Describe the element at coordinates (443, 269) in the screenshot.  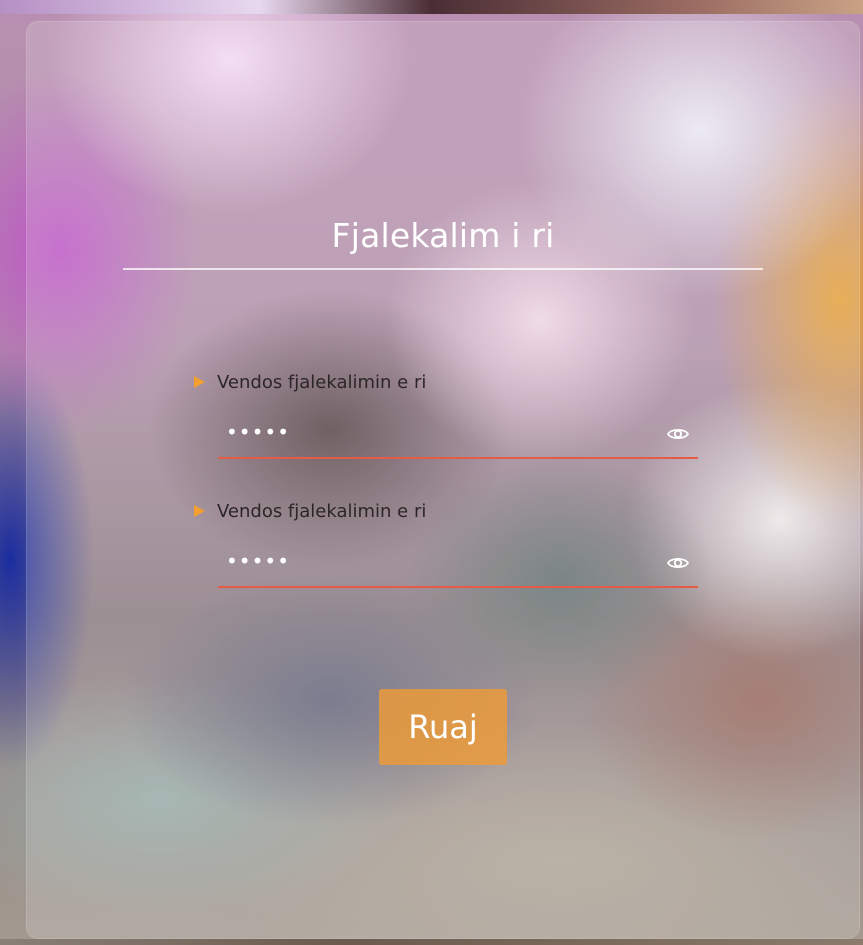
I see `title-divider` at that location.